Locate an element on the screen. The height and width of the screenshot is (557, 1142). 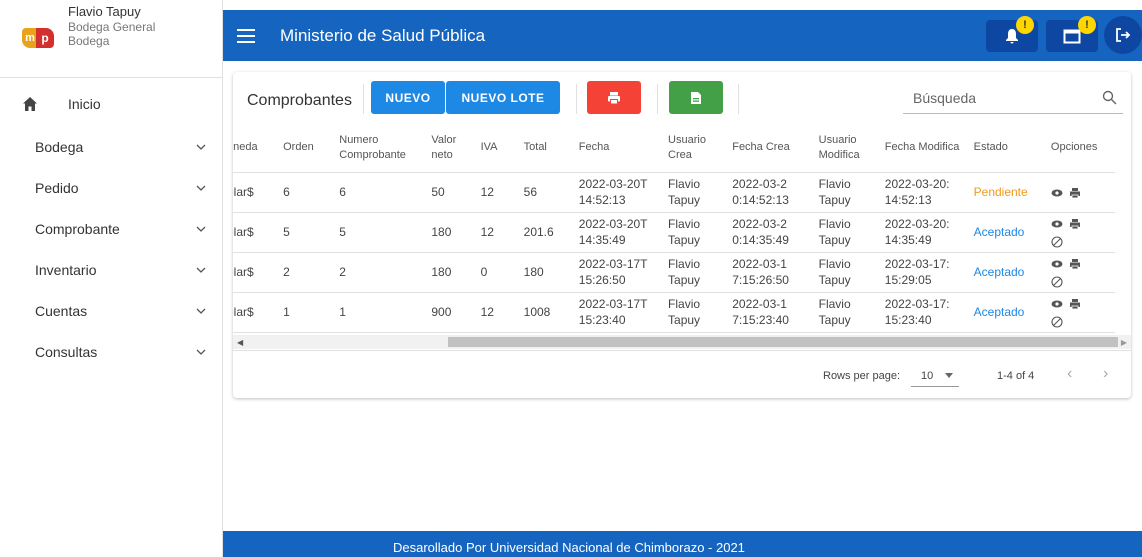
search-icon is located at coordinates (1109, 97).